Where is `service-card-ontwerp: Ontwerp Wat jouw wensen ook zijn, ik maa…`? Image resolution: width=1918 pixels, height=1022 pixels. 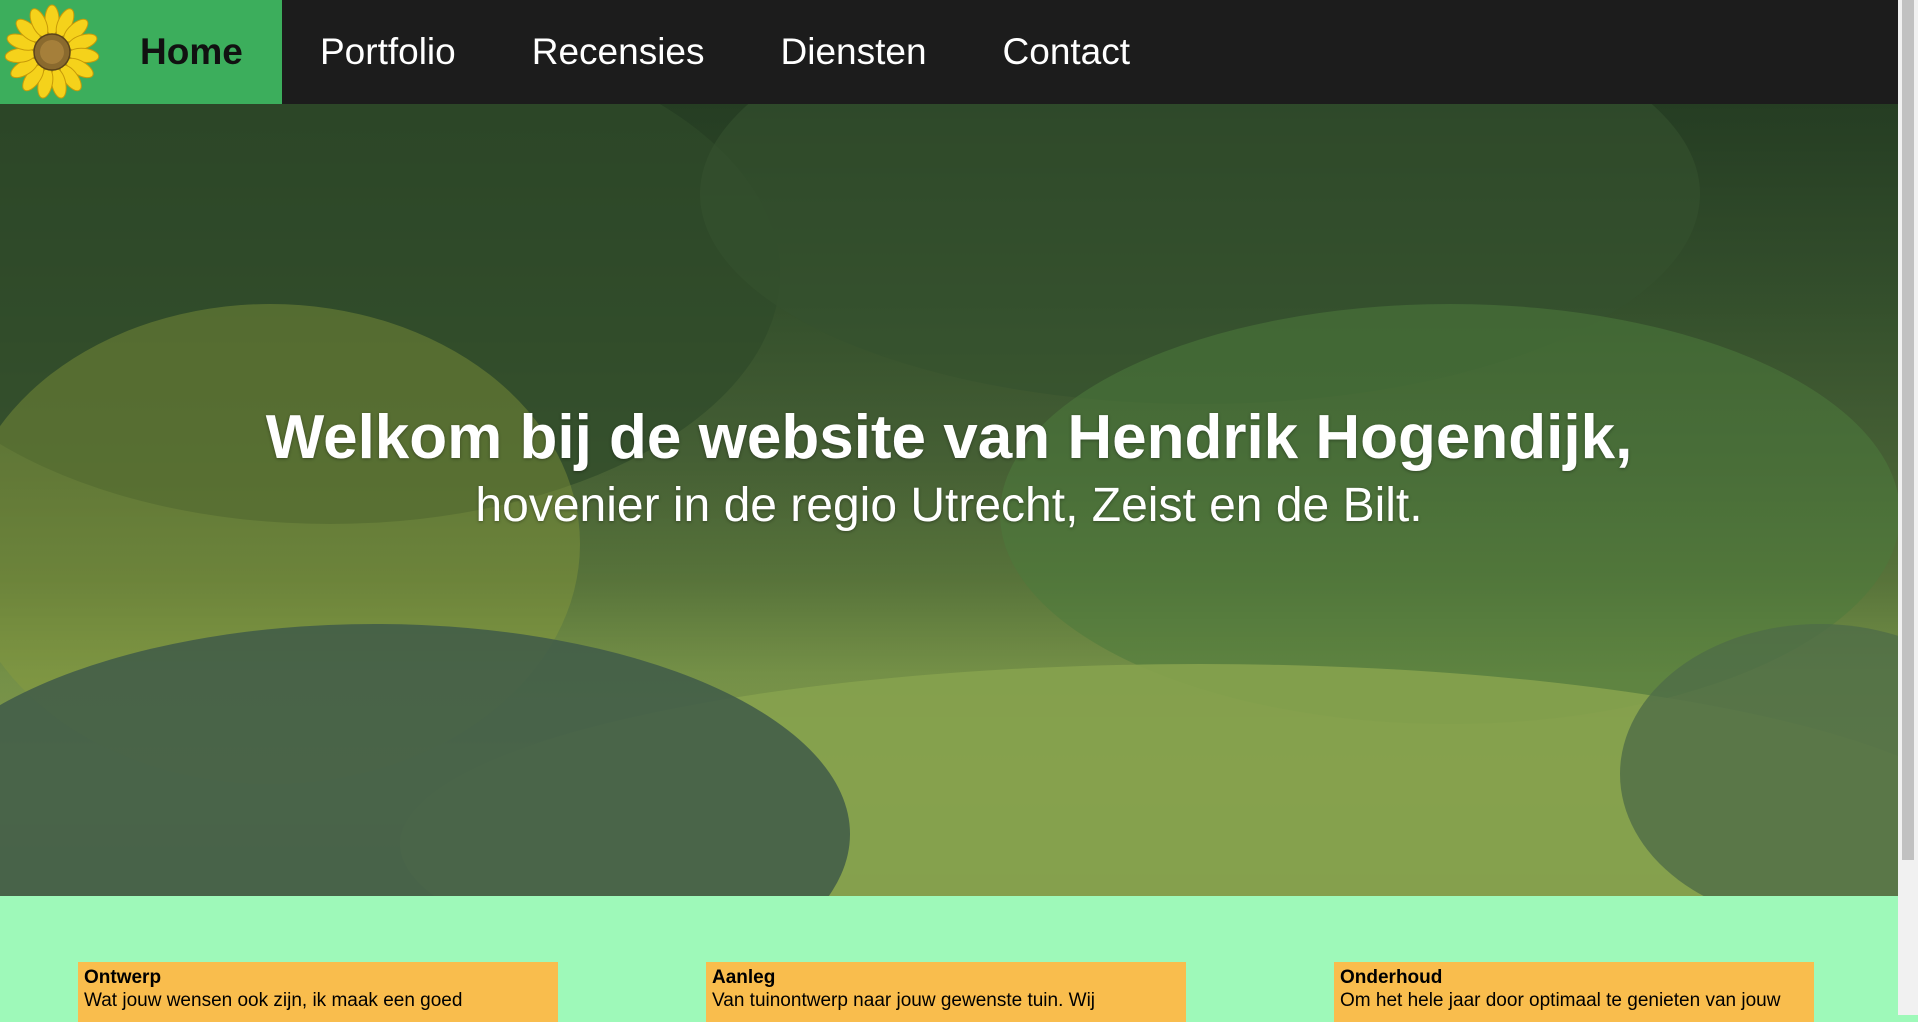
service-card-ontwerp: Ontwerp Wat jouw wensen ook zijn, ik maa… is located at coordinates (318, 992).